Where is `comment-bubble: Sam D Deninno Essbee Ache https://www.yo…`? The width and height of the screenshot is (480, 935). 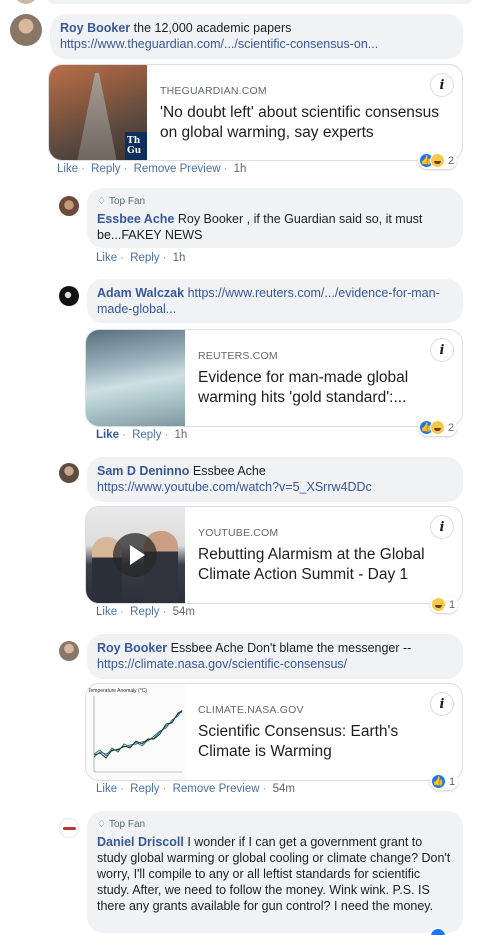 comment-bubble: Sam D Deninno Essbee Ache https://www.yo… is located at coordinates (275, 479).